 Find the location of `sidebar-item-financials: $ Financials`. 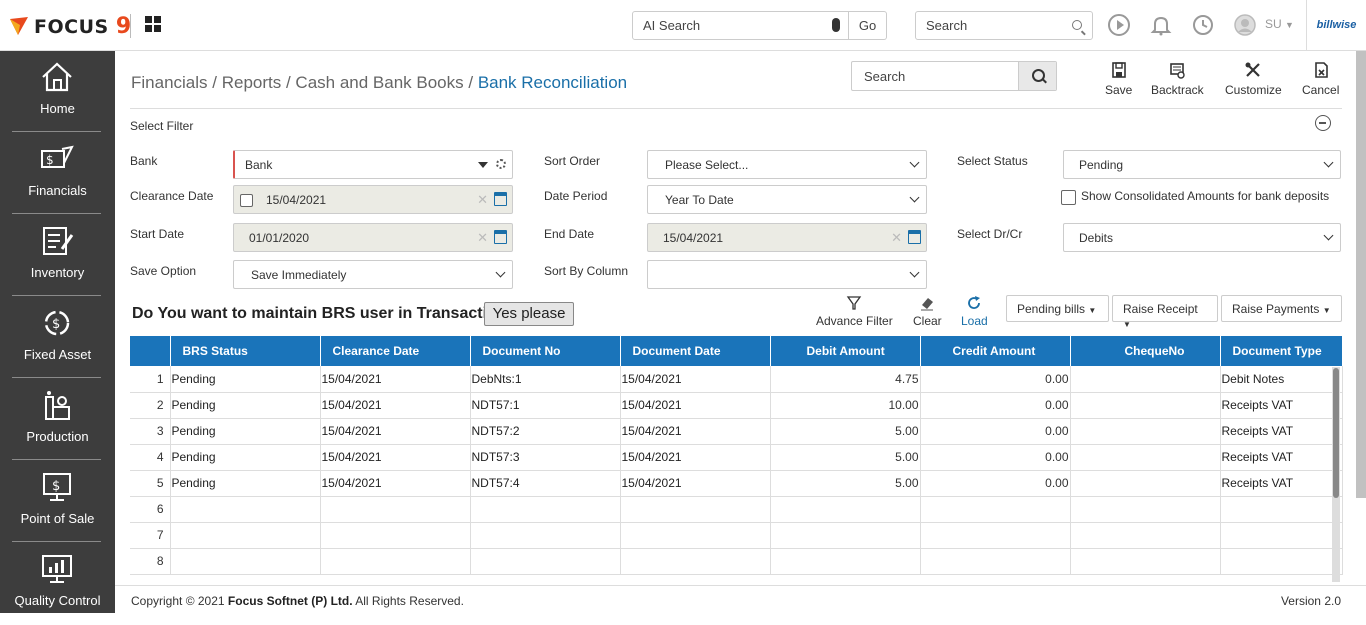

sidebar-item-financials: $ Financials is located at coordinates (57, 174).